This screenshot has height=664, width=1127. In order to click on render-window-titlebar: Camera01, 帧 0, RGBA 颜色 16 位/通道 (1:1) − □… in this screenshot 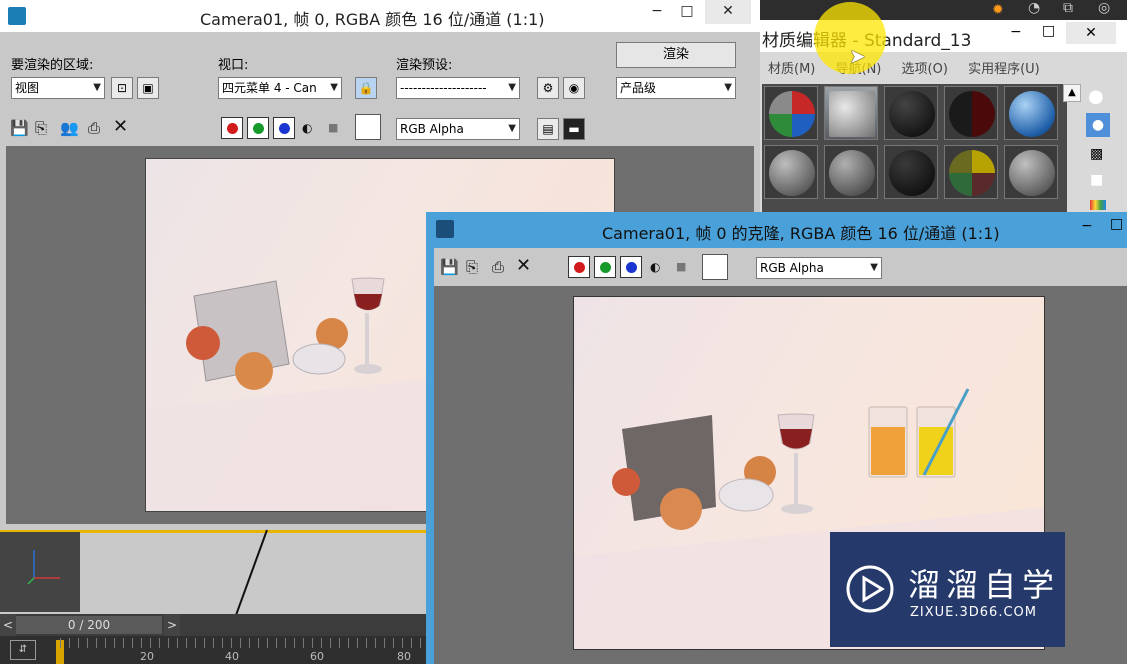, I will do `click(380, 16)`.